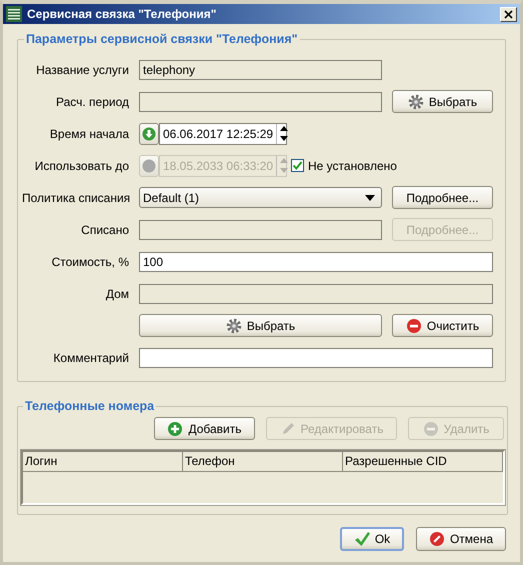 The height and width of the screenshot is (565, 523). Describe the element at coordinates (90, 406) in the screenshot. I see `group-title: Телефонные номера` at that location.